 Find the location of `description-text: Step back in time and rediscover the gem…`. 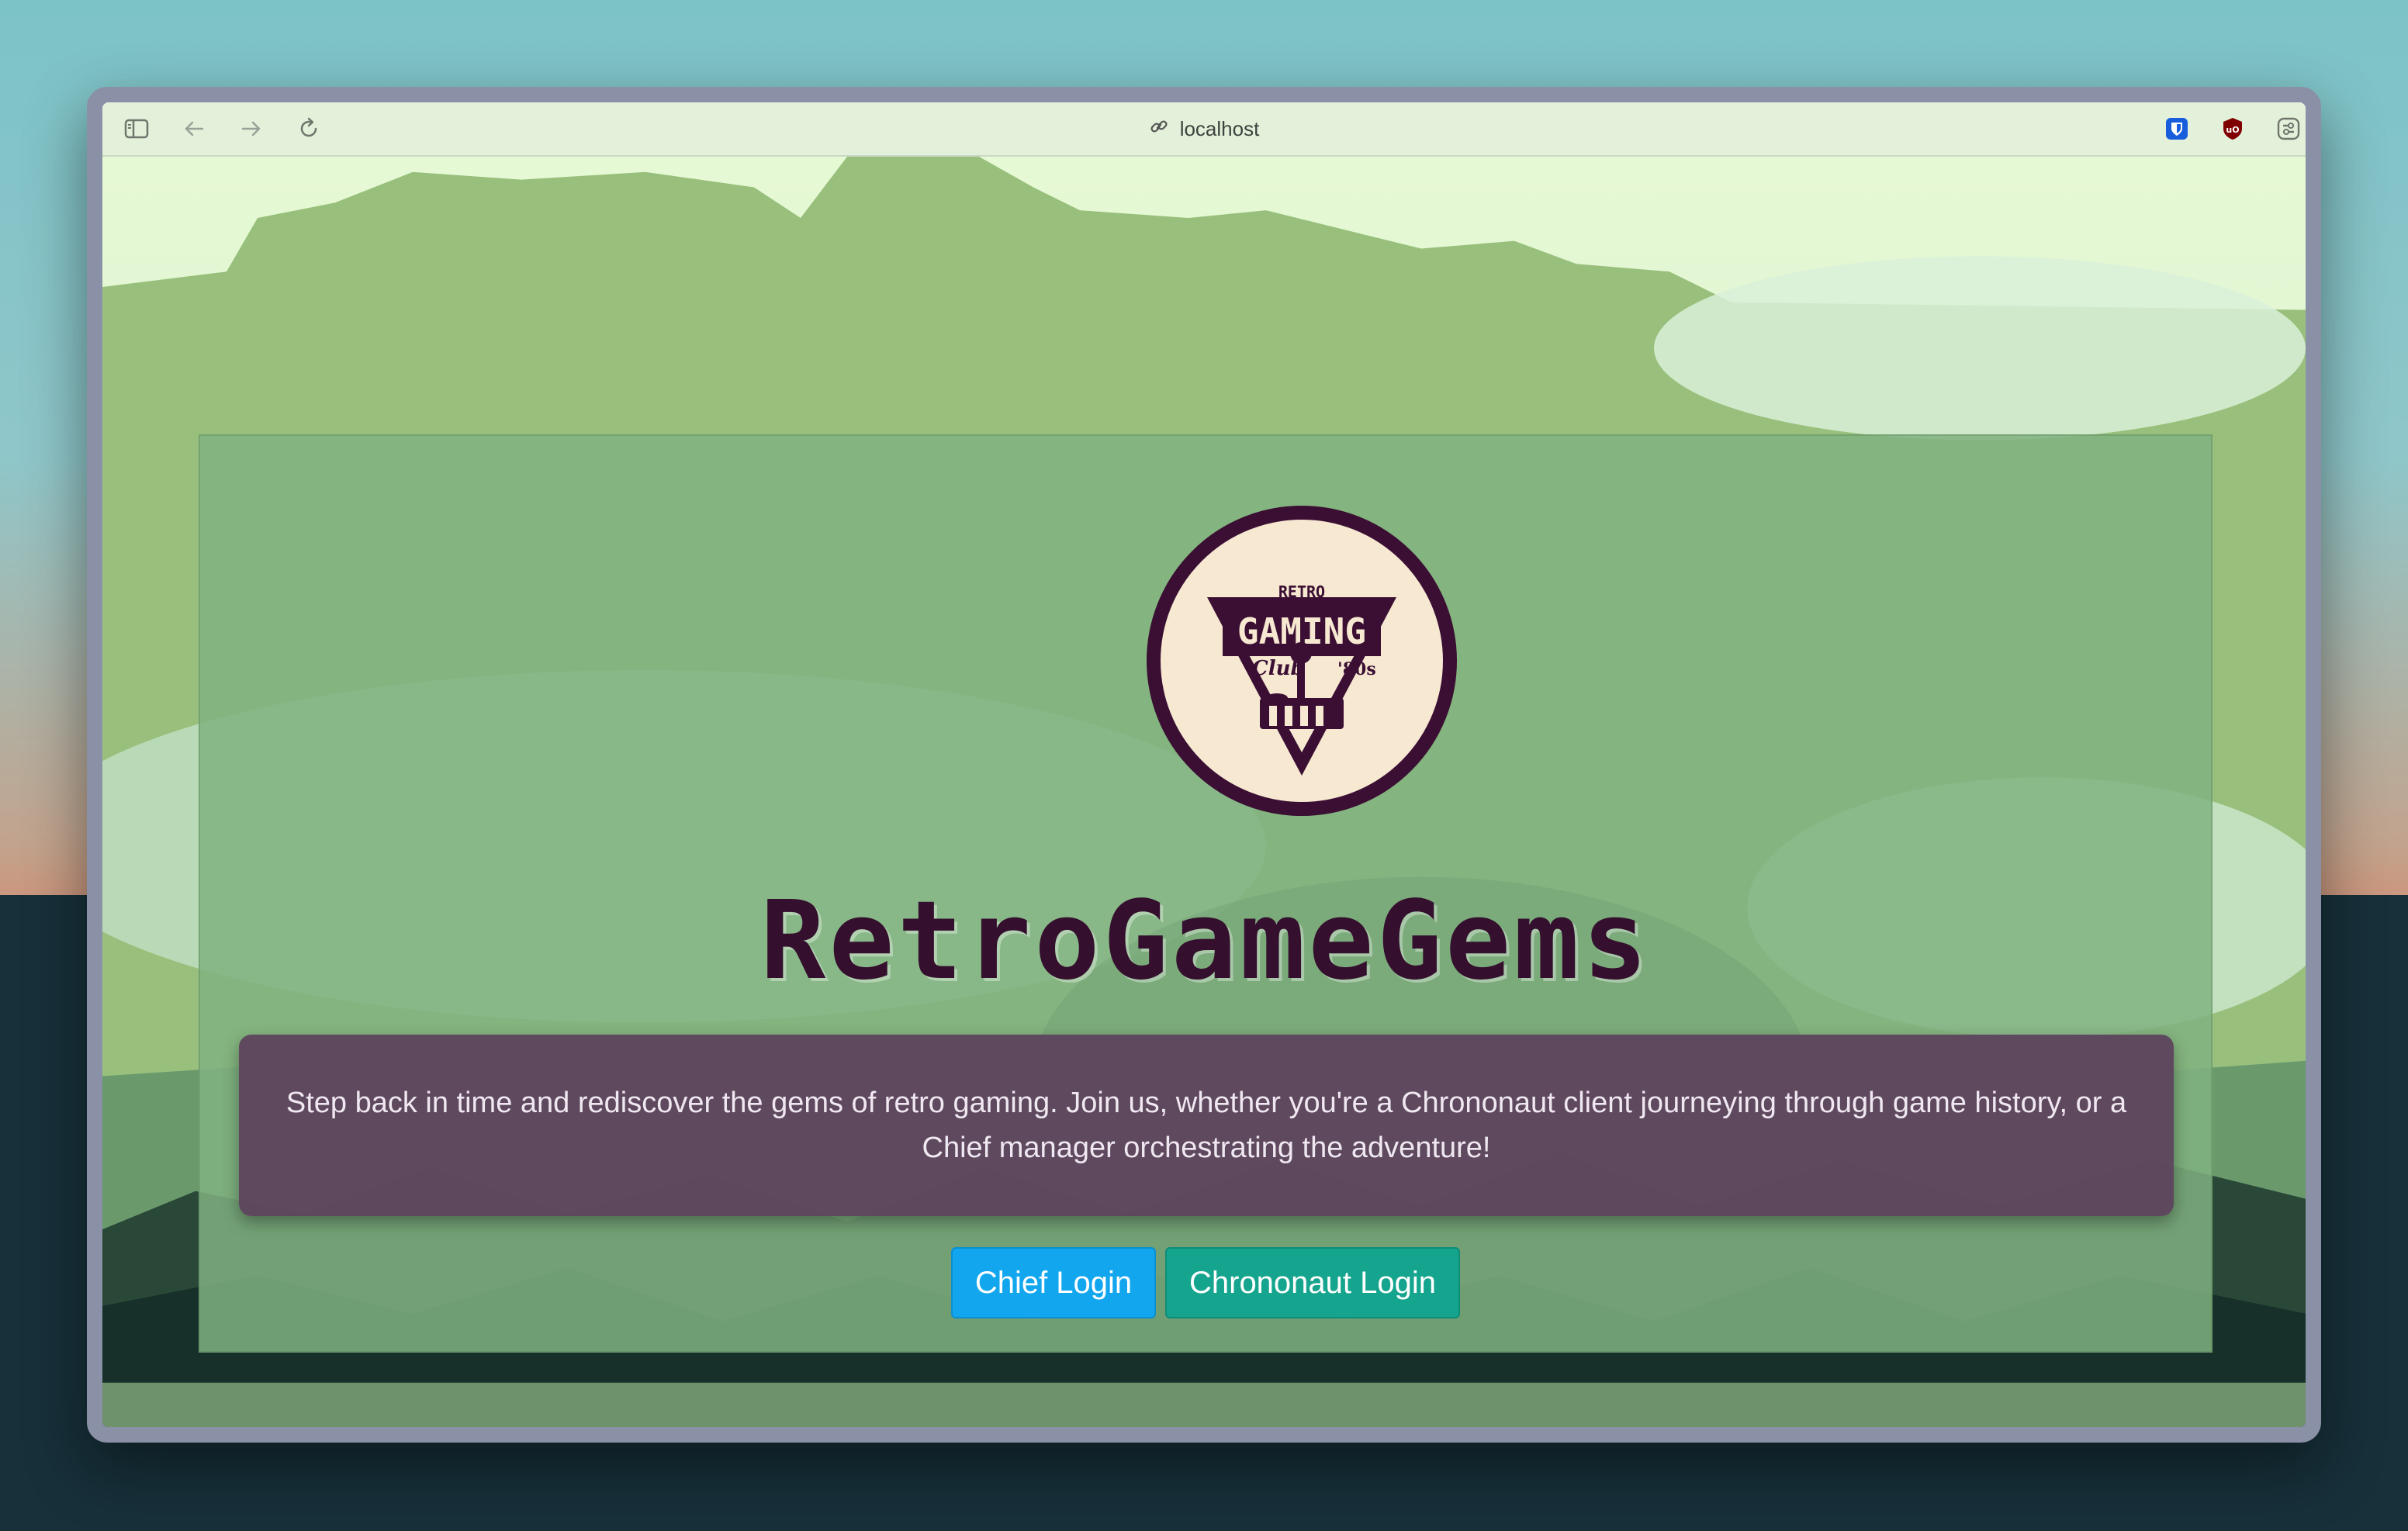

description-text: Step back in time and rediscover the gem… is located at coordinates (1206, 1125).